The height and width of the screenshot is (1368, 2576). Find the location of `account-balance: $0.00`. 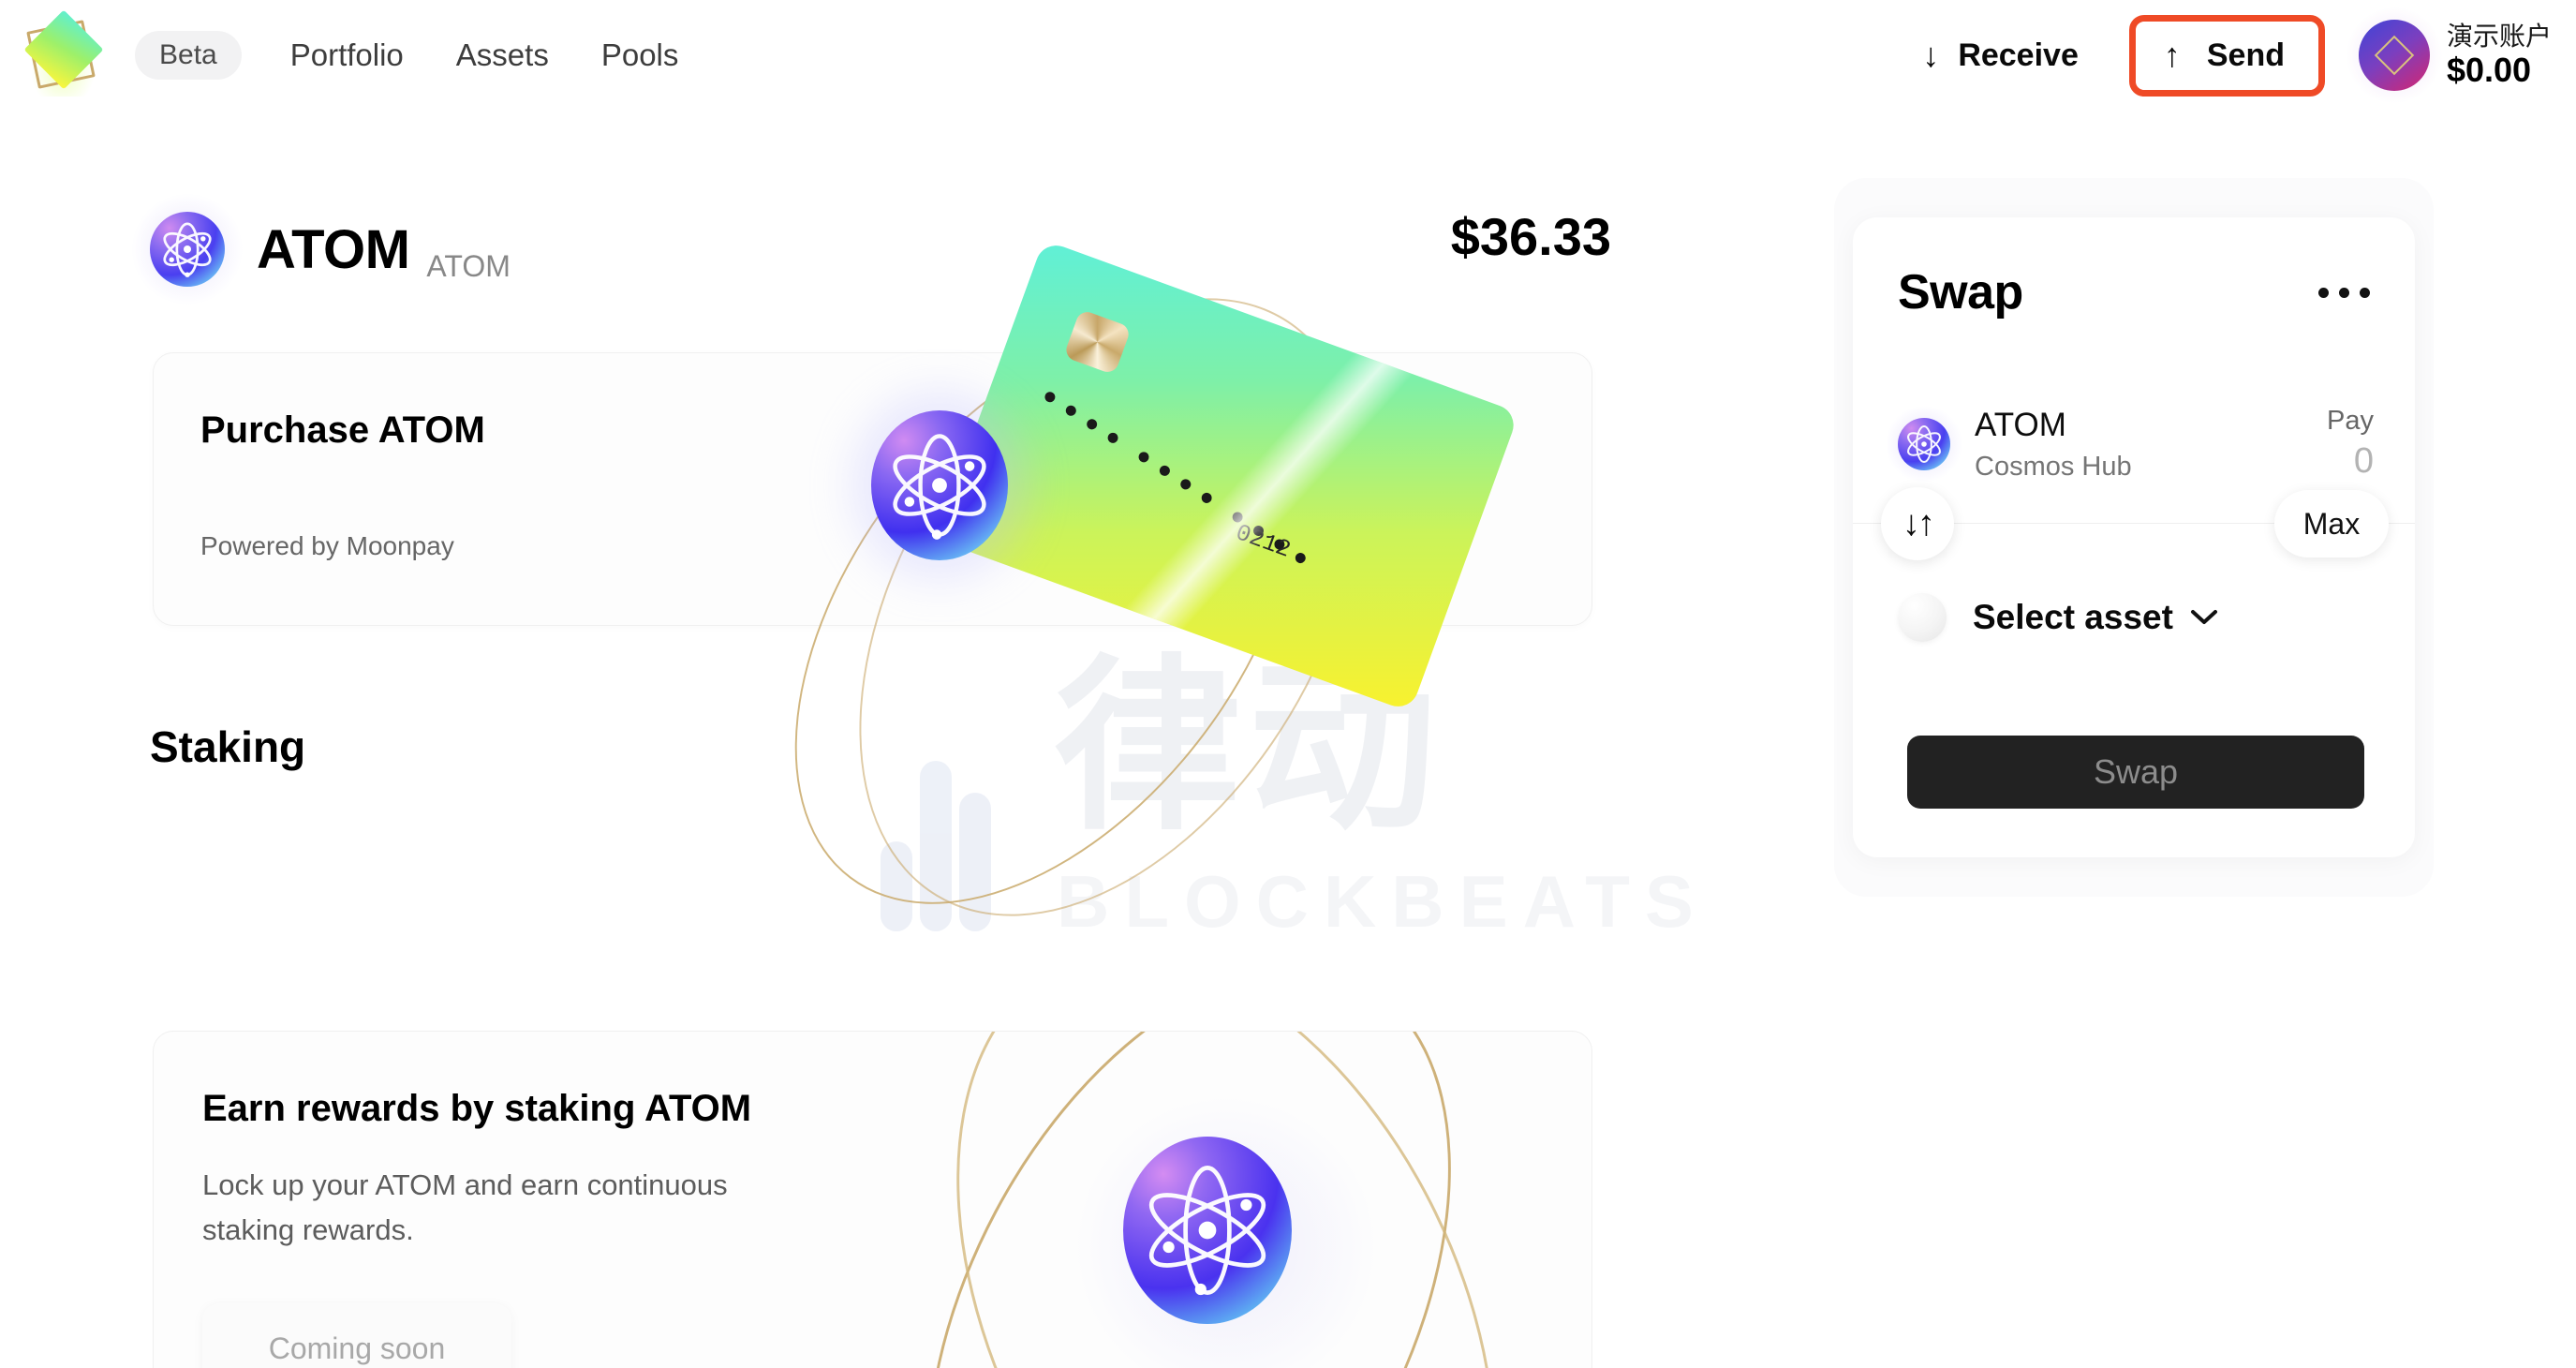

account-balance: $0.00 is located at coordinates (2489, 69).